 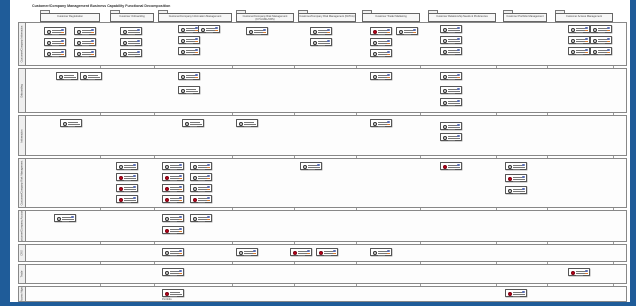 I want to click on column-header: Customer Trade/ Marketing, so click(x=391, y=17).